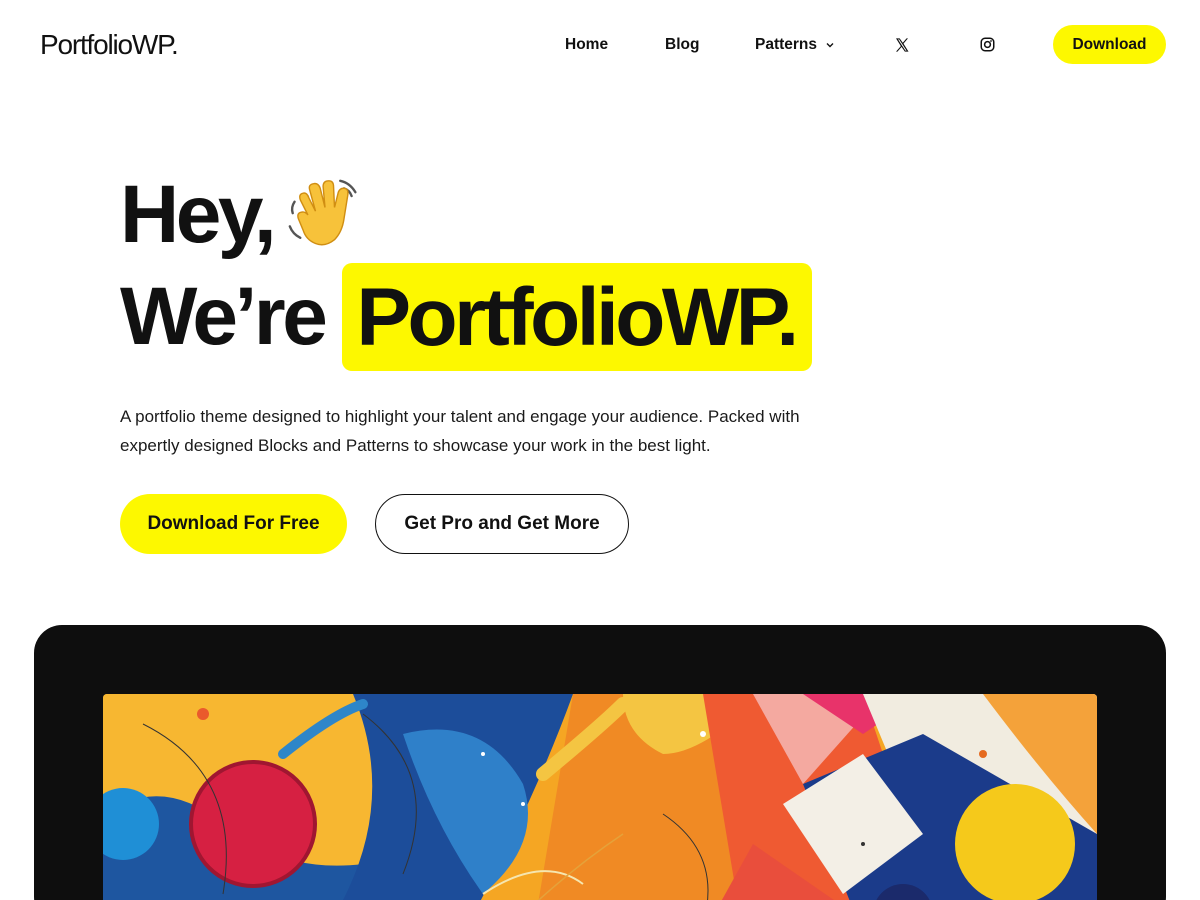  I want to click on site-header: PortfolioWP. Home Blog Patterns Download, so click(600, 45).